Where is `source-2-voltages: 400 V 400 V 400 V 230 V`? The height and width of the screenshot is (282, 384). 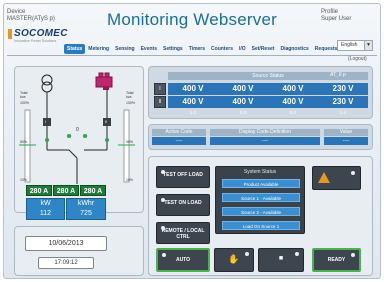
source-2-voltages: 400 V 400 V 400 V 230 V is located at coordinates (268, 102).